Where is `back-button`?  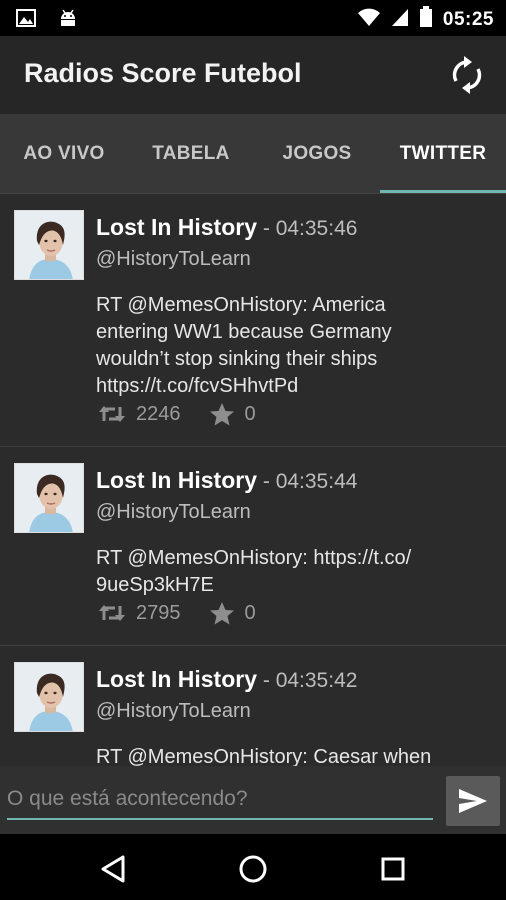
back-button is located at coordinates (113, 869).